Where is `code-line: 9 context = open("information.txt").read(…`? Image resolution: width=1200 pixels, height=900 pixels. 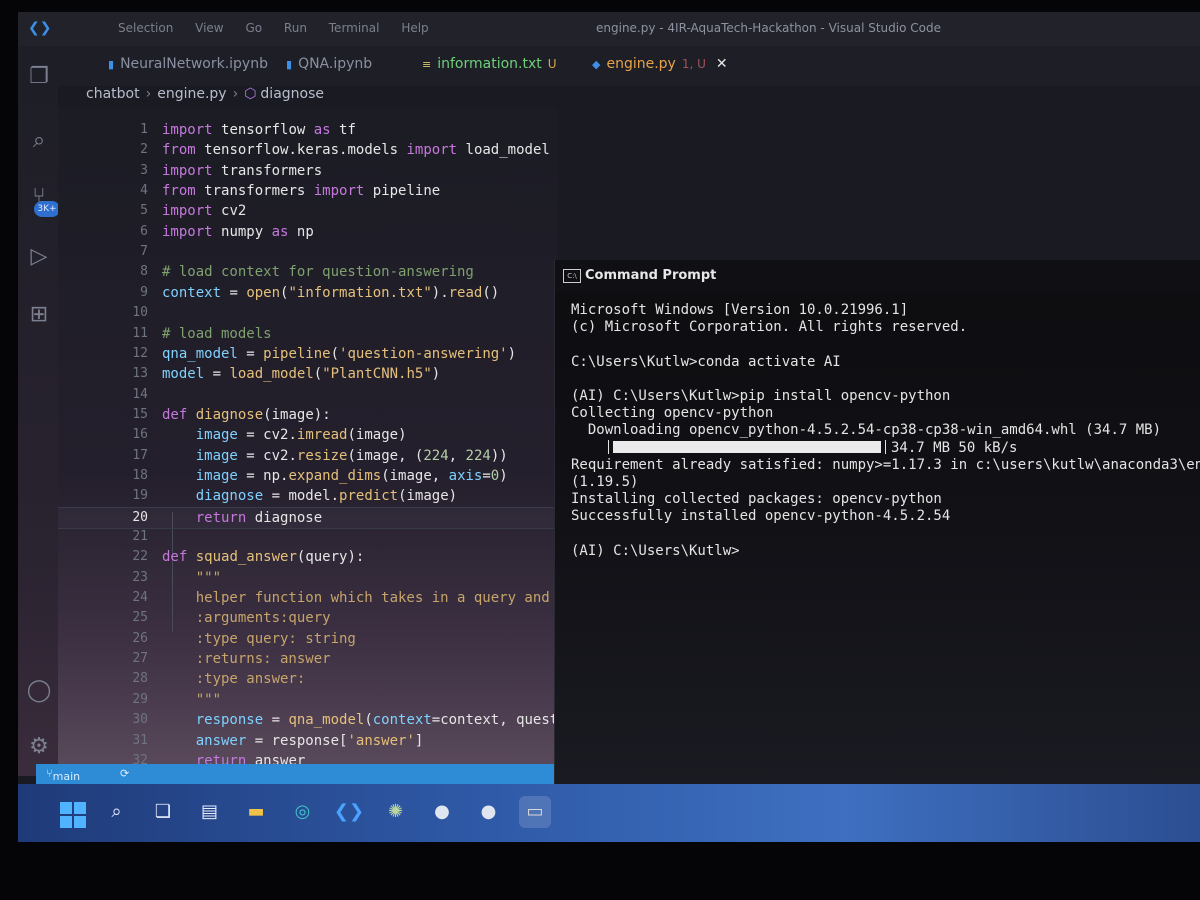
code-line: 9 context = open("information.txt").read(… is located at coordinates (308, 293).